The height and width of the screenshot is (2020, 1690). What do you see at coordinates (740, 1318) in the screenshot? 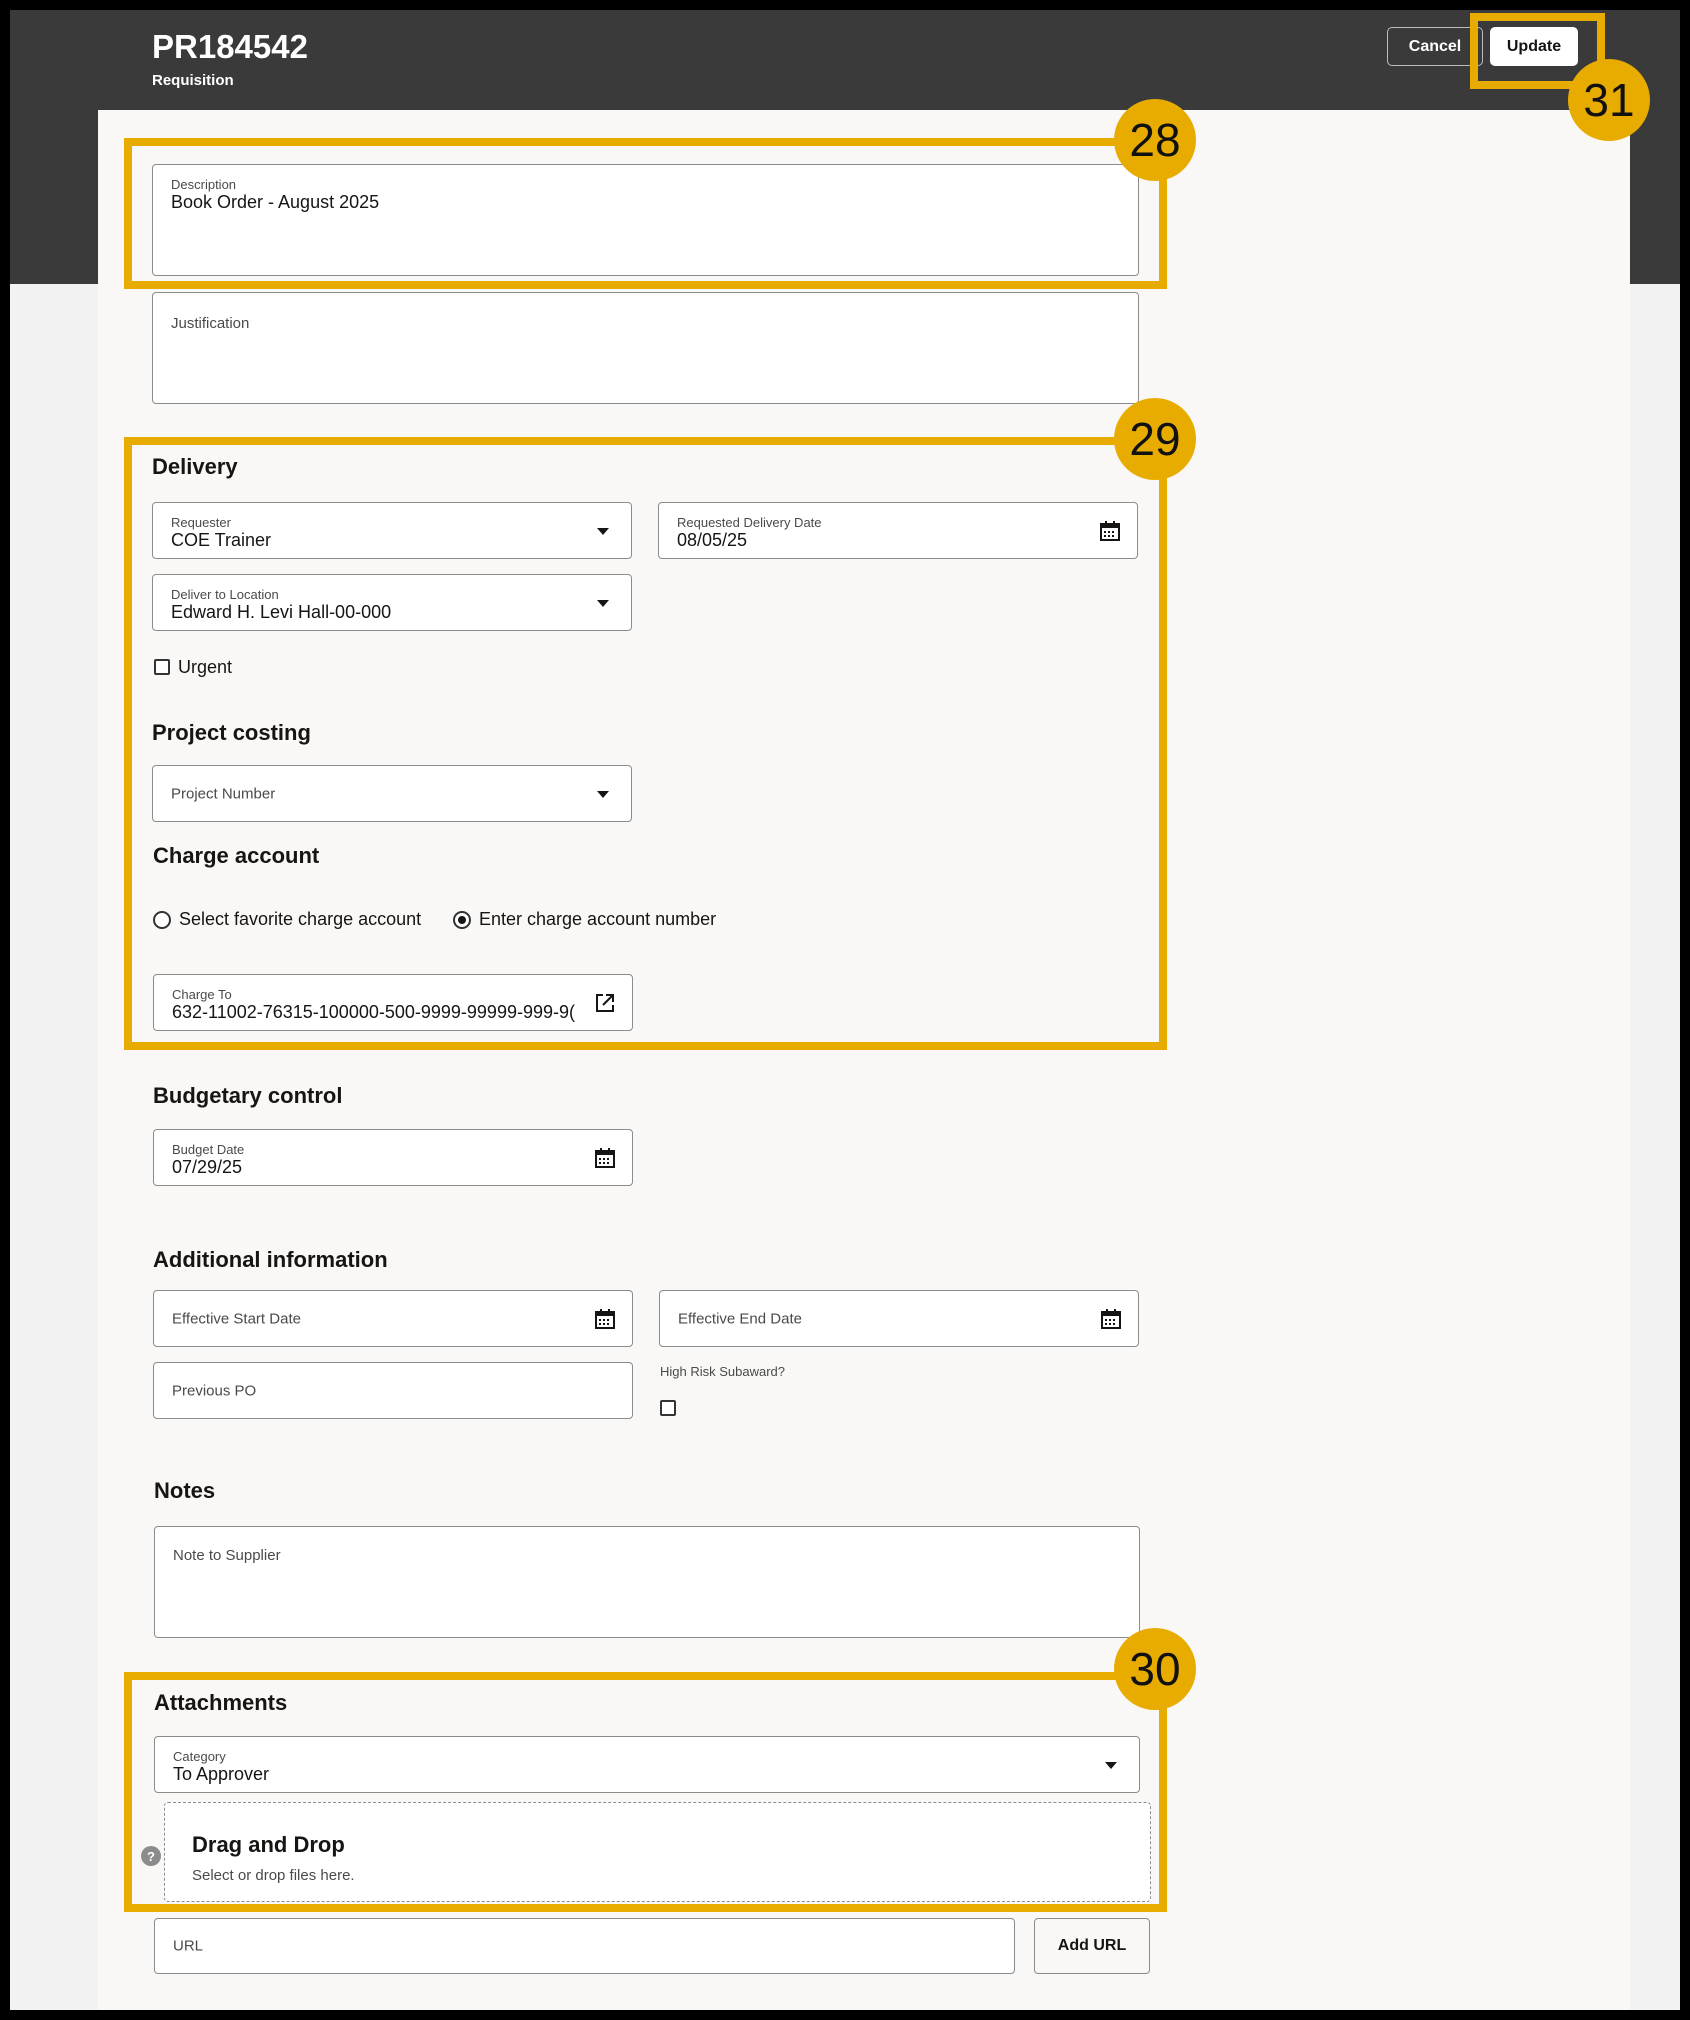
I see `effective-end-date-placeholder: Effective End Date` at bounding box center [740, 1318].